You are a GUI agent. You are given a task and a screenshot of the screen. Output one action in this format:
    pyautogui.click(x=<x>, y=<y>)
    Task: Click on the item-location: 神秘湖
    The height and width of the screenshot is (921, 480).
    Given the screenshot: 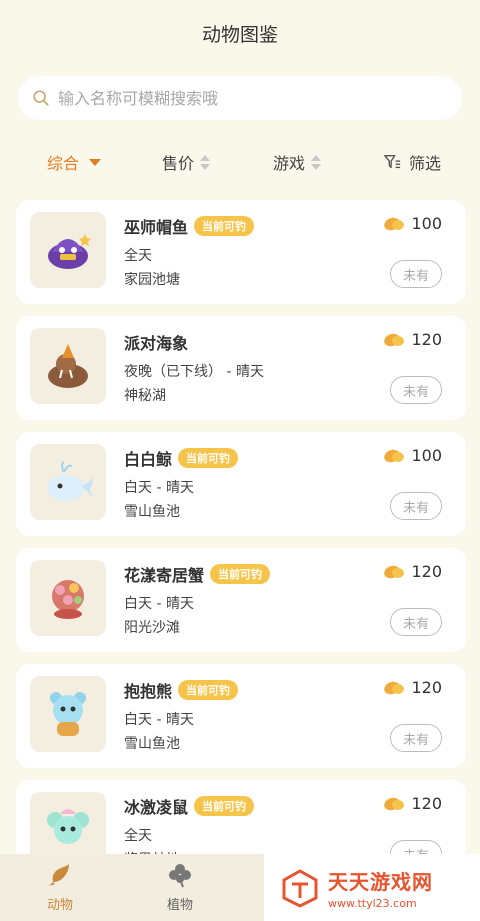 What is the action you would take?
    pyautogui.click(x=145, y=396)
    